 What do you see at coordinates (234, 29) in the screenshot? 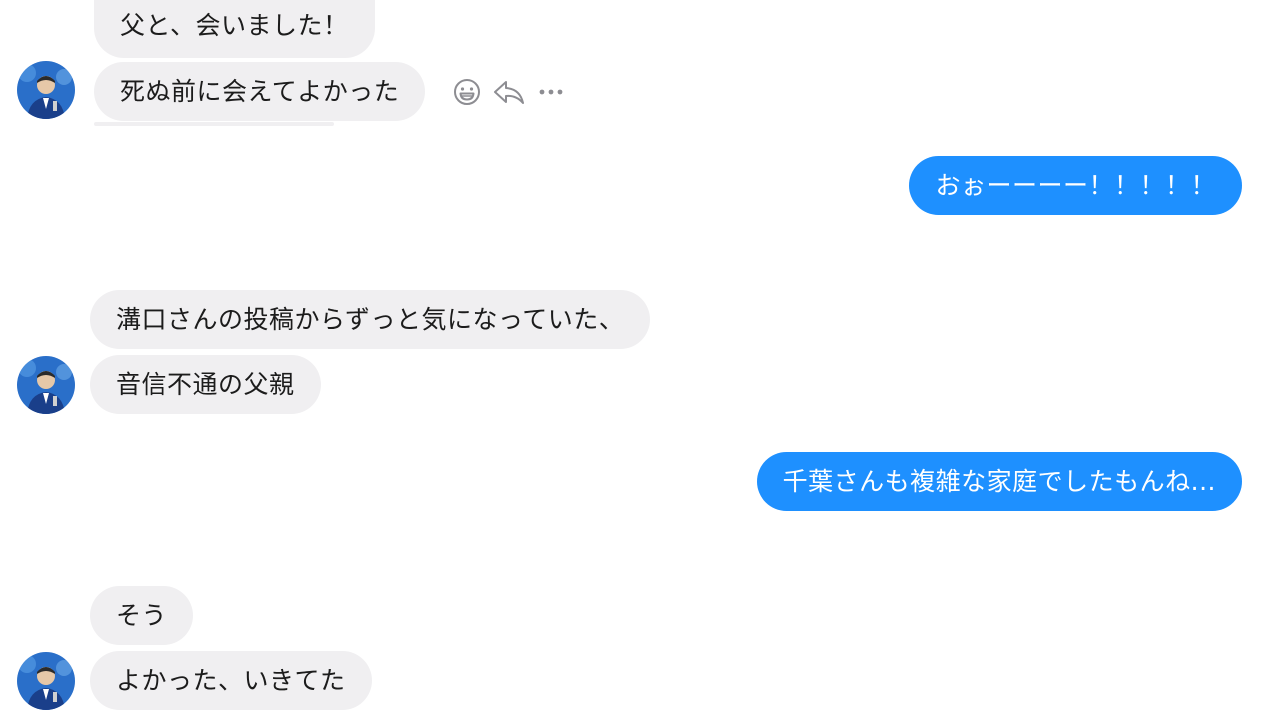
I see `message-bubble-incoming: 父と、会いました！` at bounding box center [234, 29].